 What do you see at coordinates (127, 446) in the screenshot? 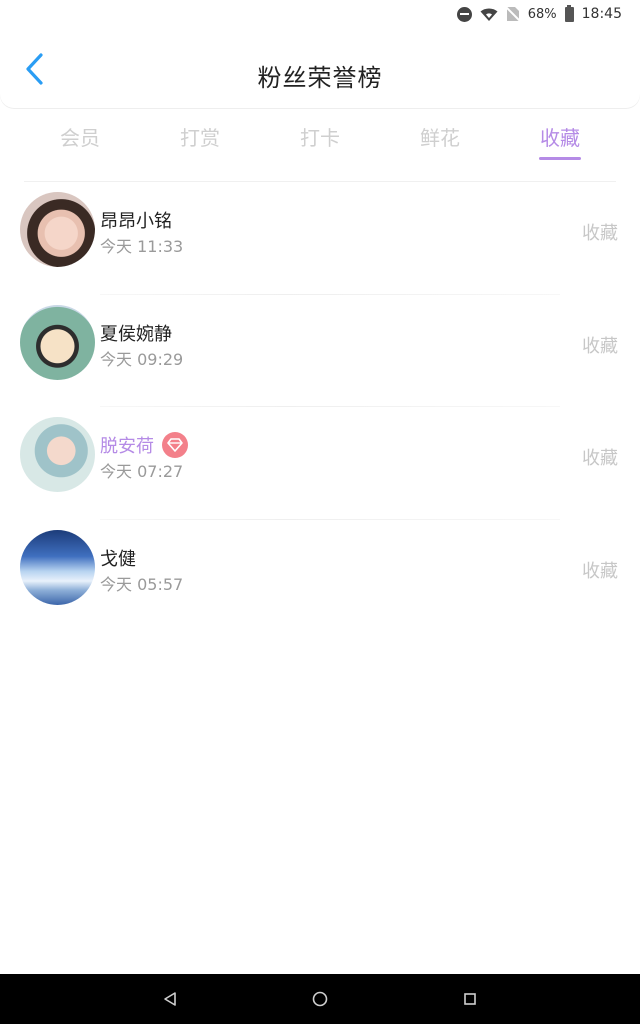
I see `user-name: 脱安荷` at bounding box center [127, 446].